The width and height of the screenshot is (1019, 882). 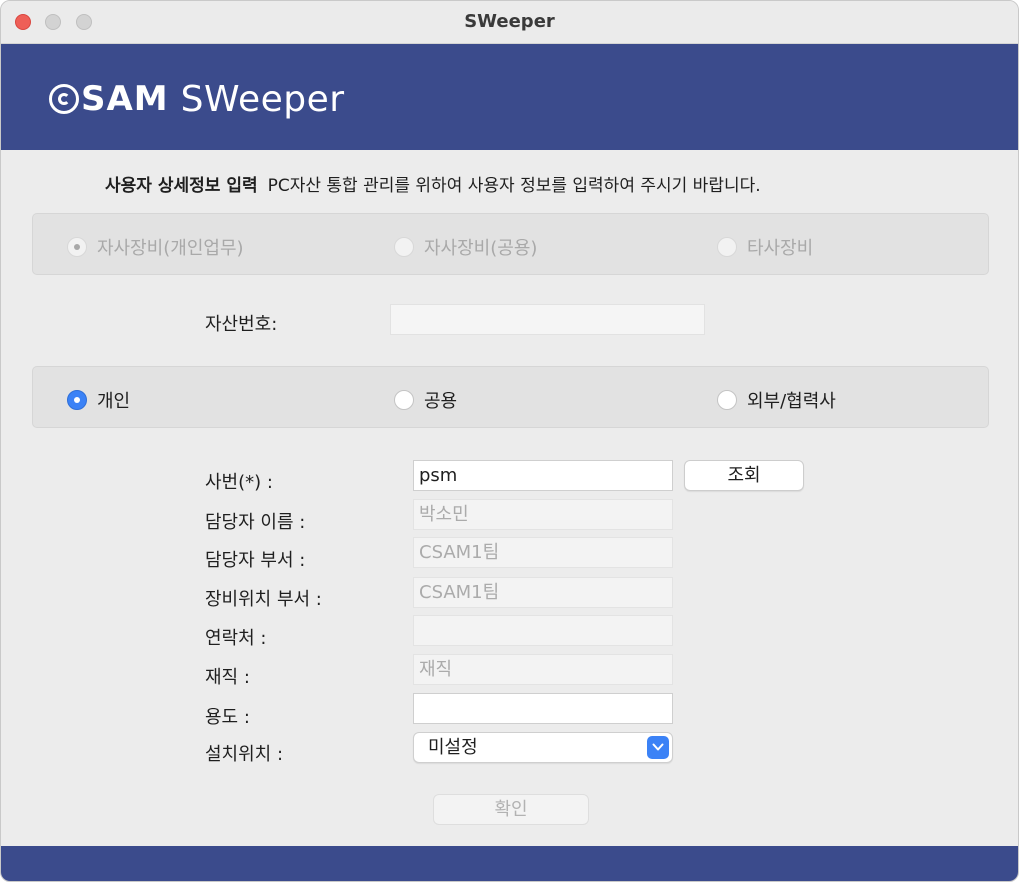 I want to click on csam-logo-icon, so click(x=64, y=99).